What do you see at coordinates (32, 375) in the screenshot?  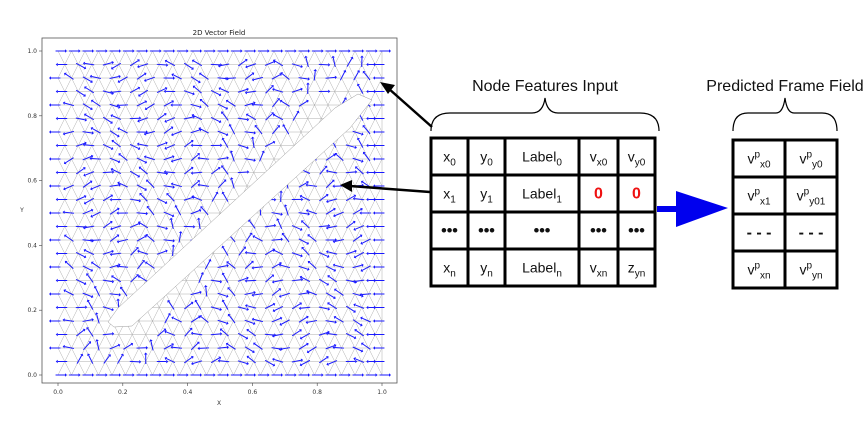 I see `y-tick-label: 0.0` at bounding box center [32, 375].